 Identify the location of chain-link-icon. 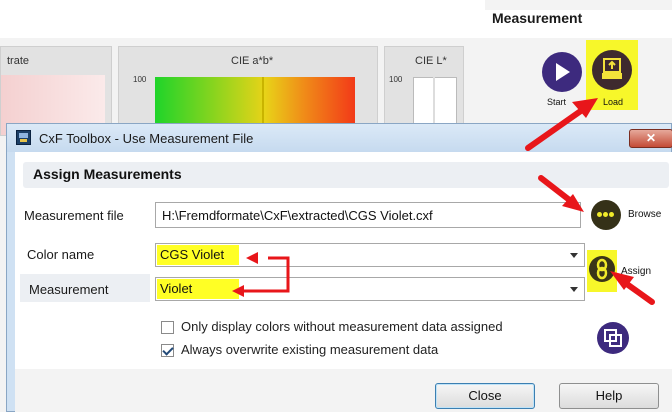
(602, 269).